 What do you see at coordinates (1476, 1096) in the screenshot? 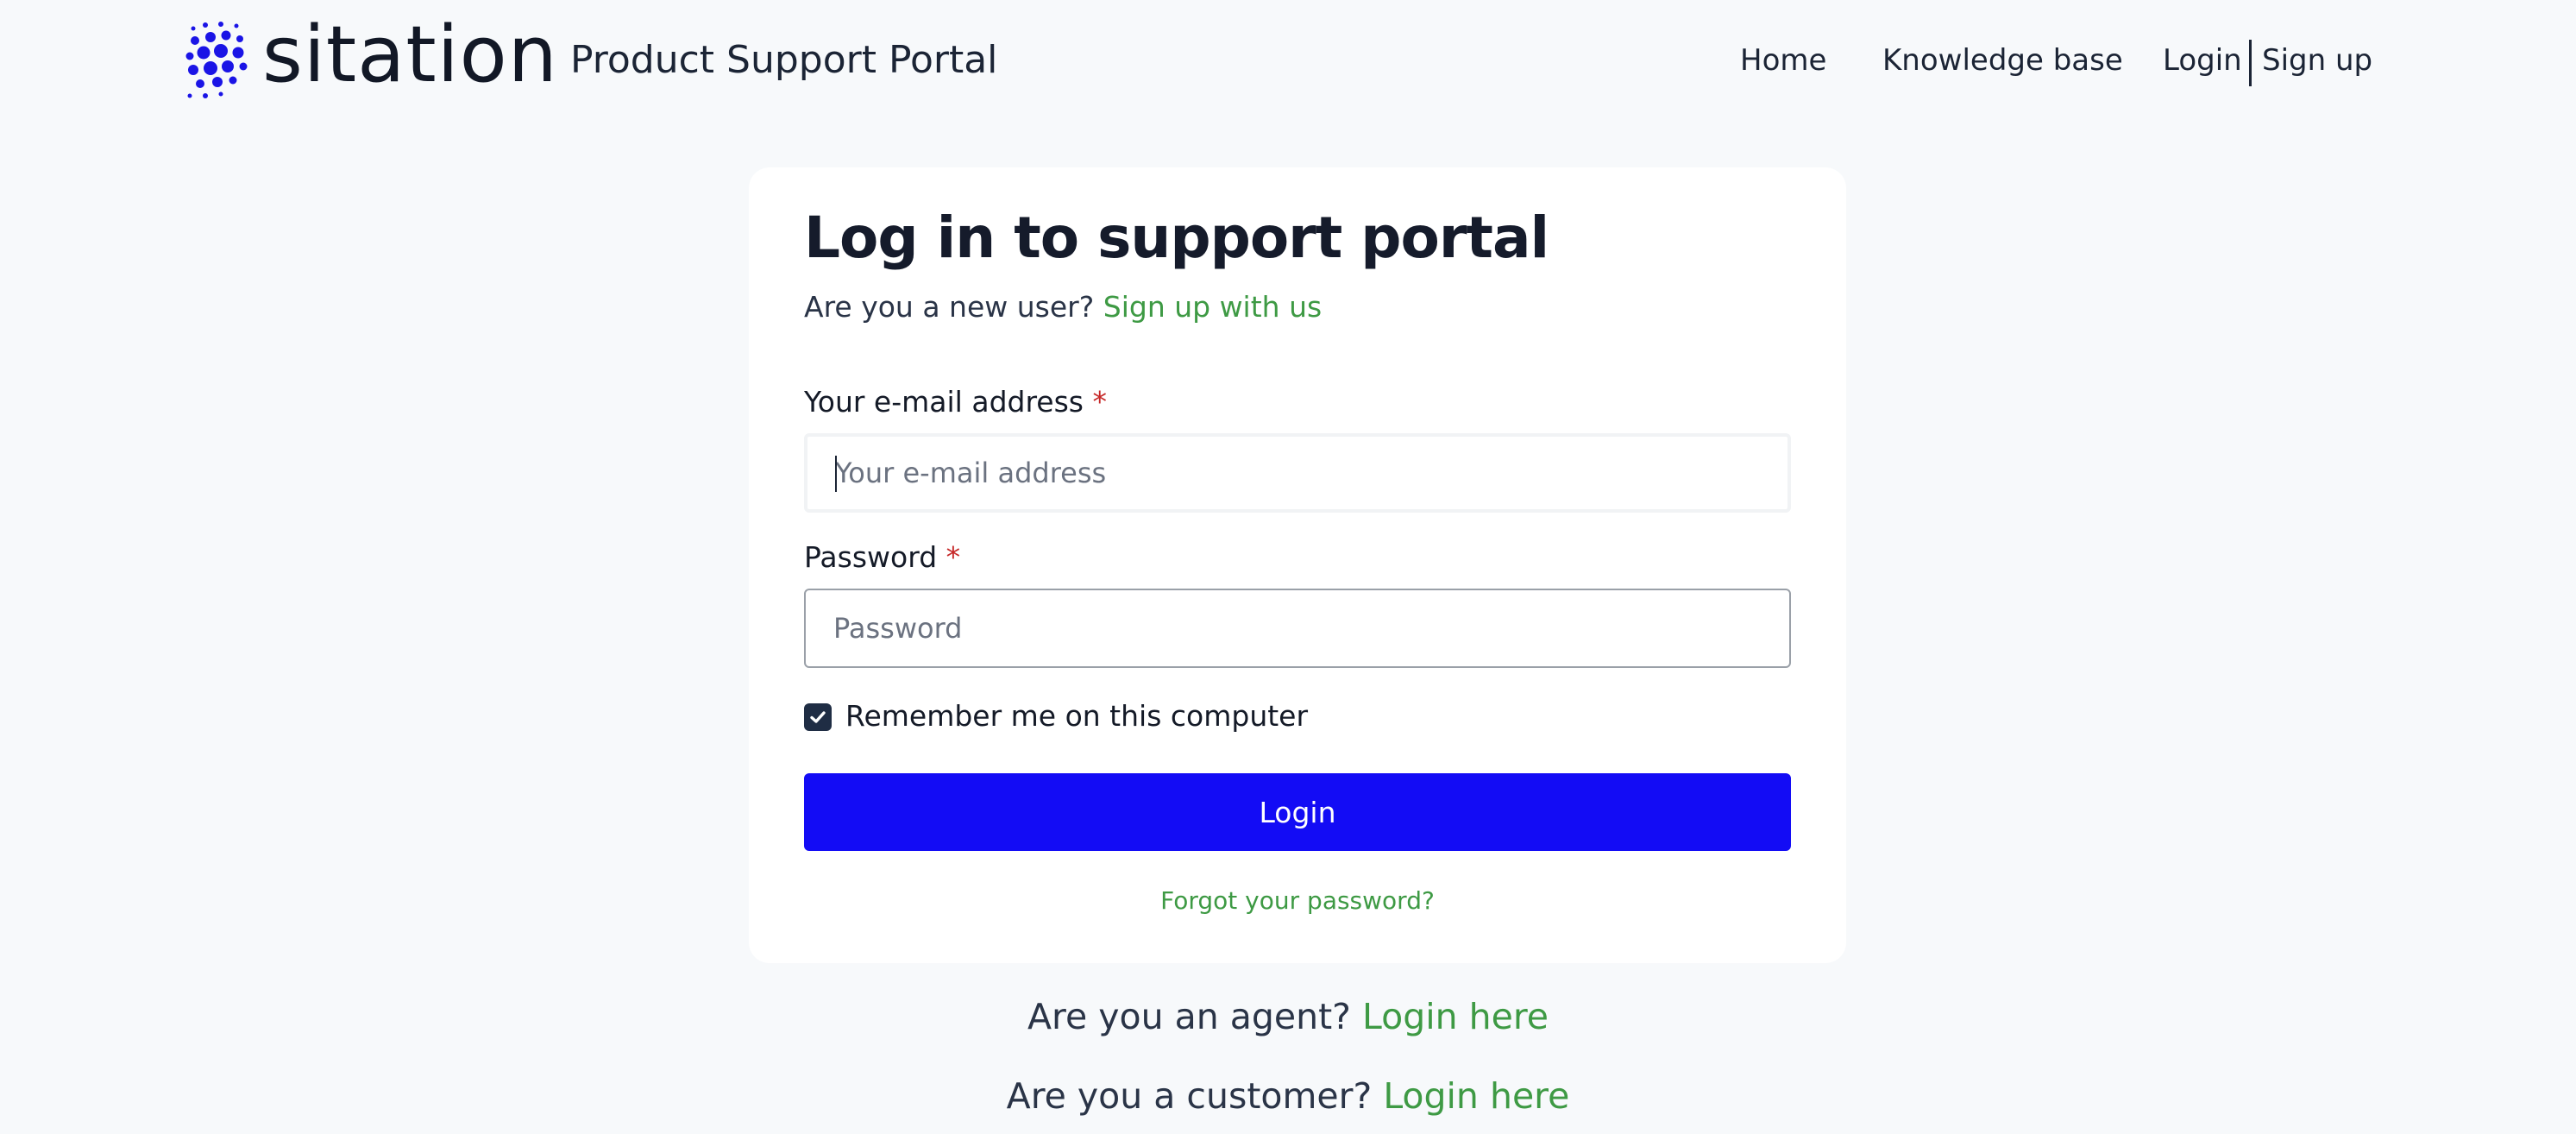
I see `customer-login-link: Login here` at bounding box center [1476, 1096].